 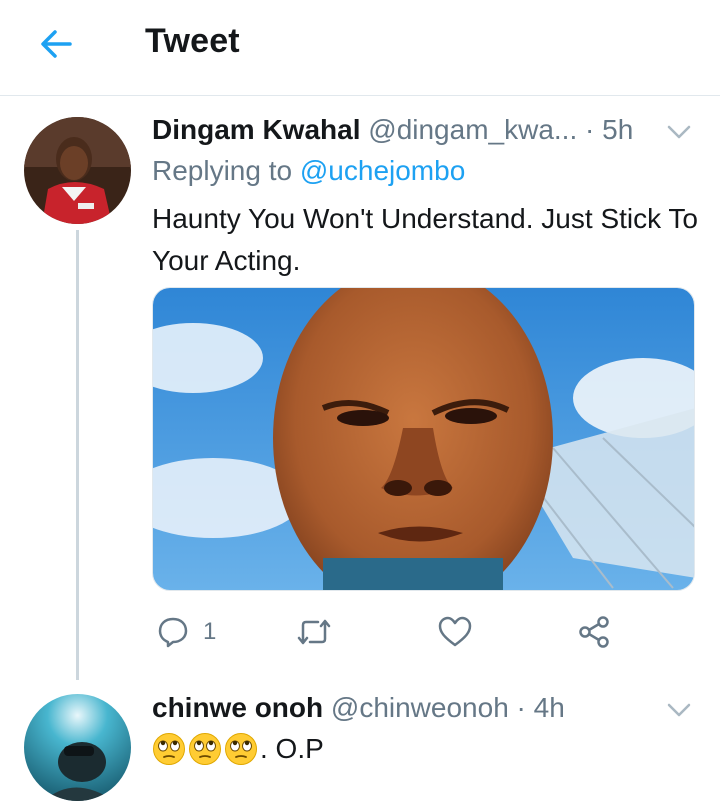 What do you see at coordinates (382, 170) in the screenshot?
I see `replying-to-link: @uchejombo` at bounding box center [382, 170].